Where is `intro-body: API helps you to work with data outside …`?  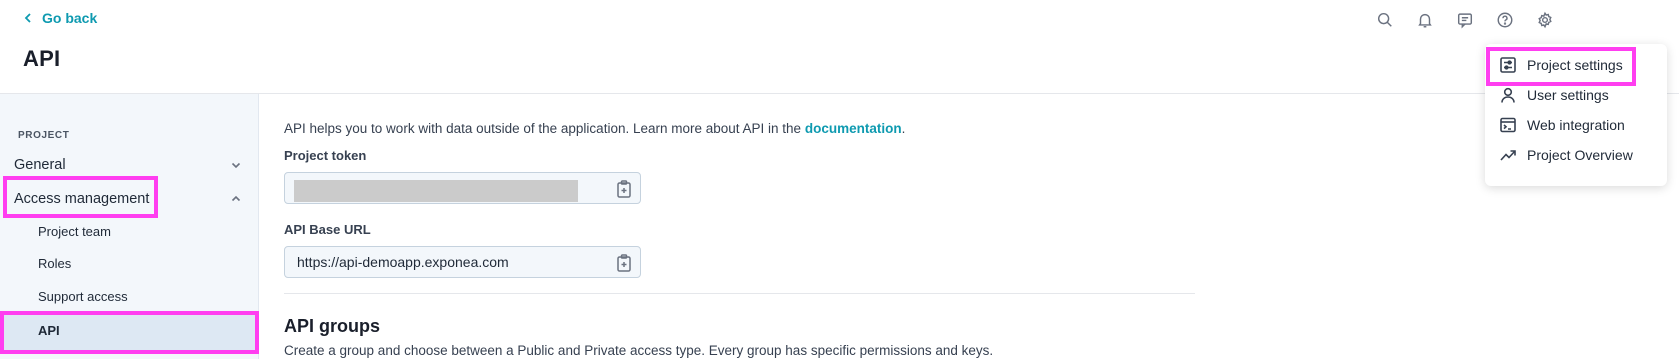
intro-body: API helps you to work with data outside … is located at coordinates (544, 128).